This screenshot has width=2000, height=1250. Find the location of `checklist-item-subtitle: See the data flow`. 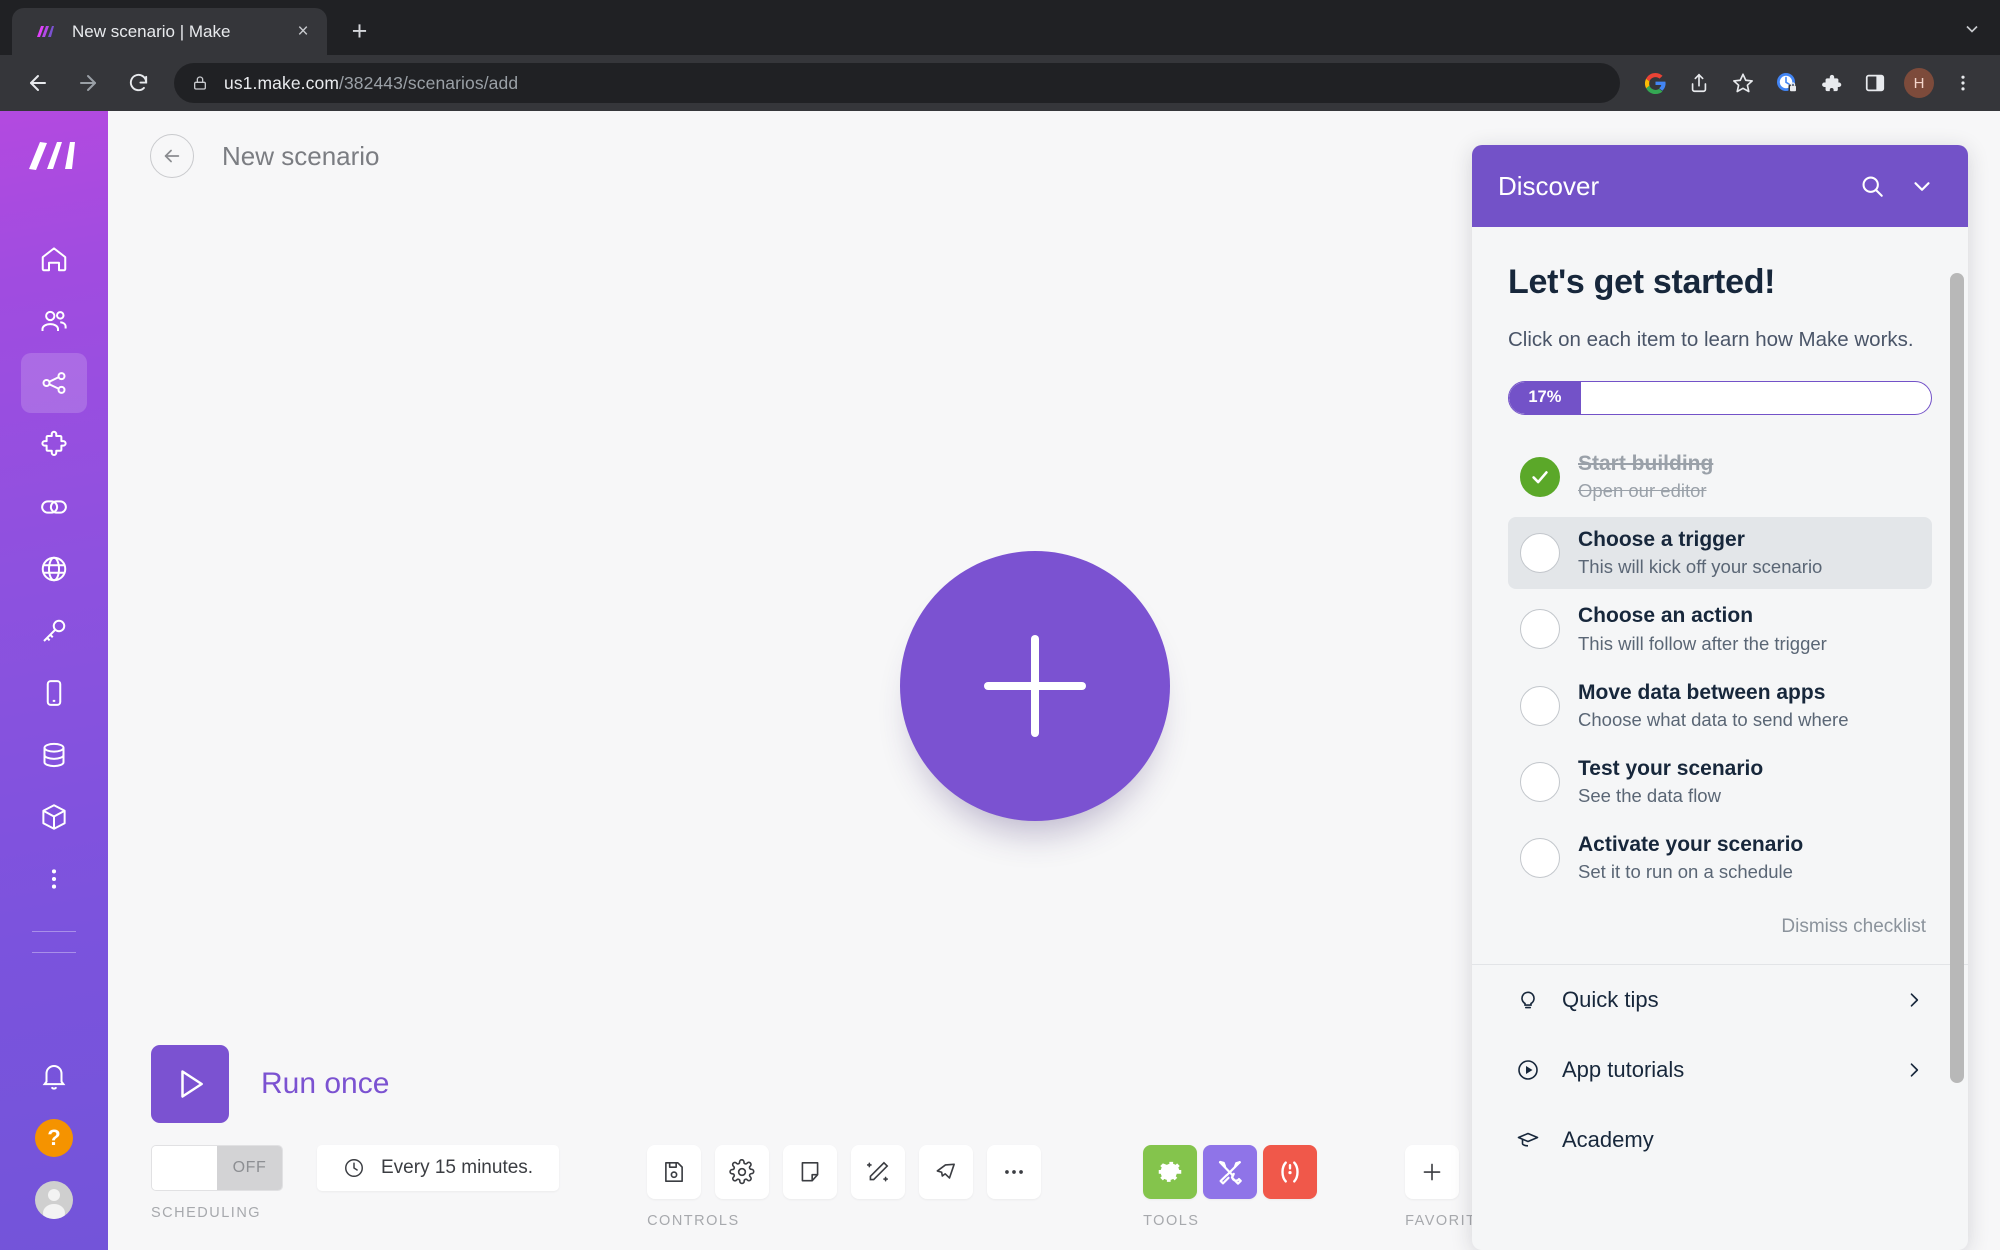

checklist-item-subtitle: See the data flow is located at coordinates (1649, 796).